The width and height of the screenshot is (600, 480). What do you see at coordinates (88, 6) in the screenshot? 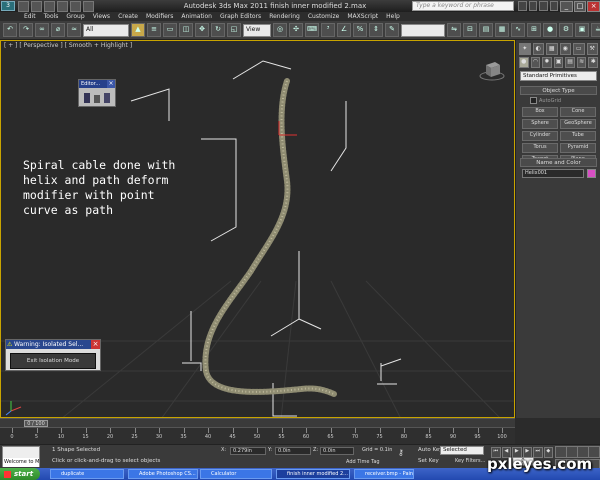
I see `project-folder-icon` at bounding box center [88, 6].